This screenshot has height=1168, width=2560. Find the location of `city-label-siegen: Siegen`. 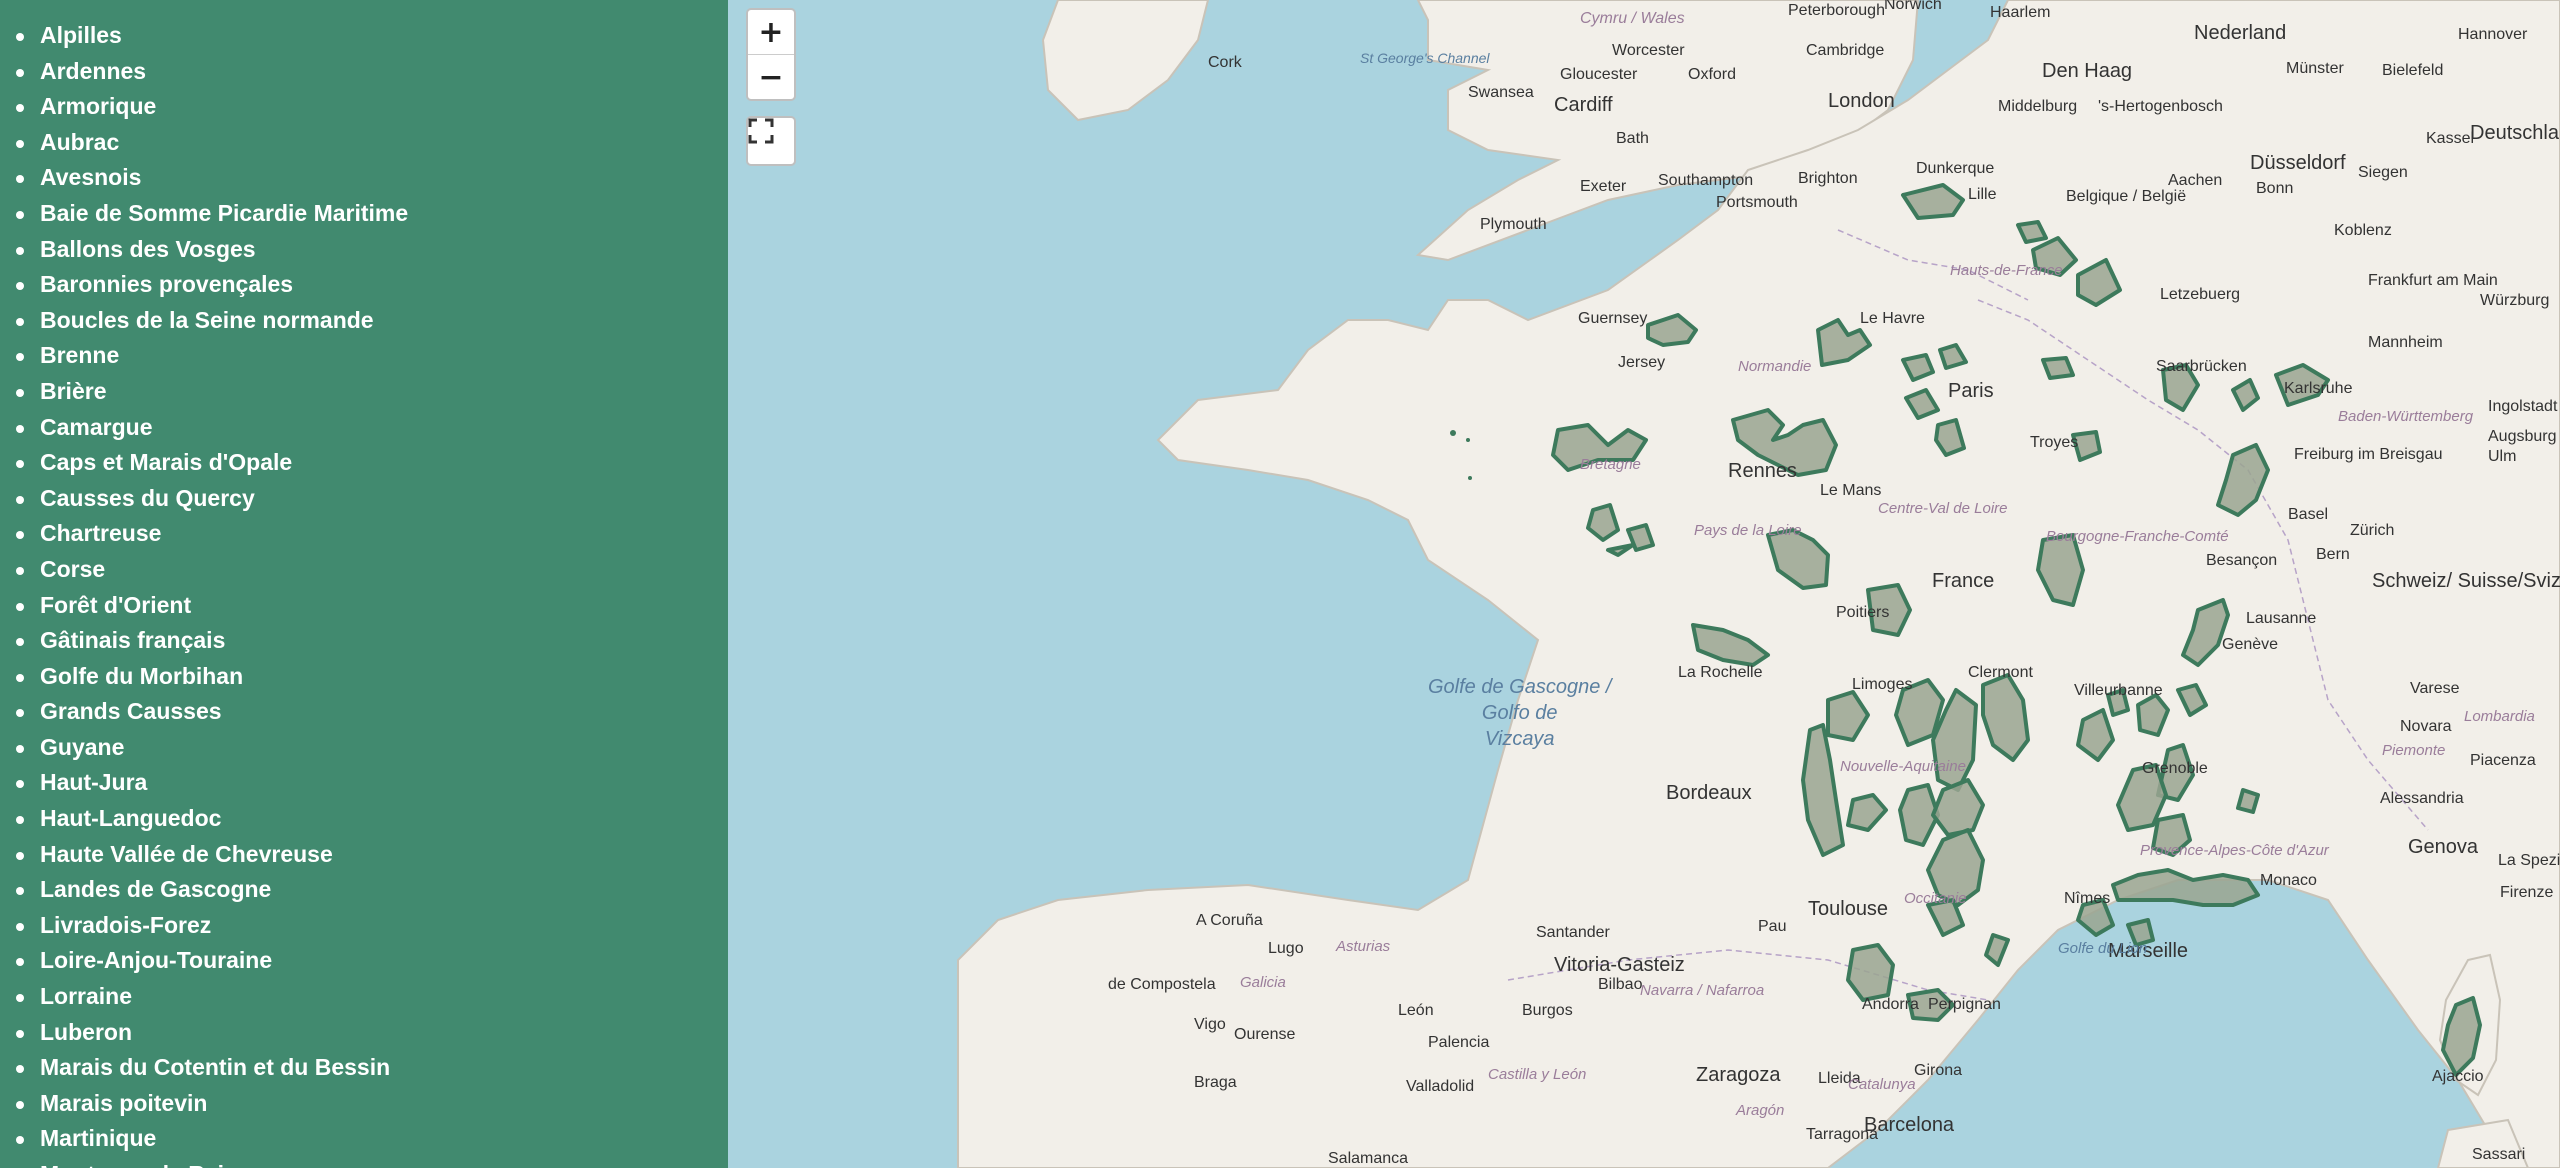

city-label-siegen: Siegen is located at coordinates (2383, 172).